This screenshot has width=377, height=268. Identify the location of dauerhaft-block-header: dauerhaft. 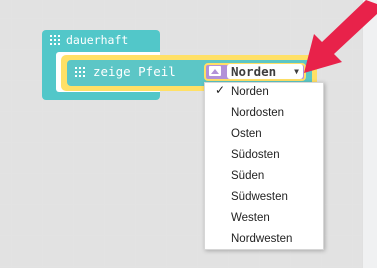
(89, 40).